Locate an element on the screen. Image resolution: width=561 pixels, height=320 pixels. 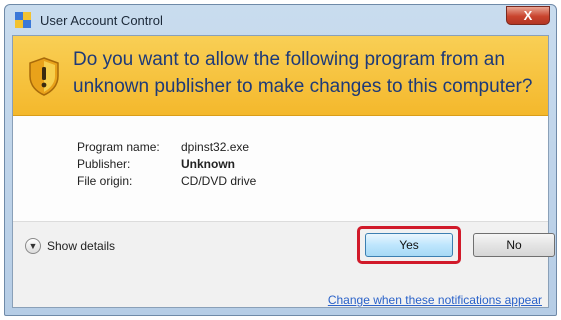
uac-shield-icon is located at coordinates (23, 20).